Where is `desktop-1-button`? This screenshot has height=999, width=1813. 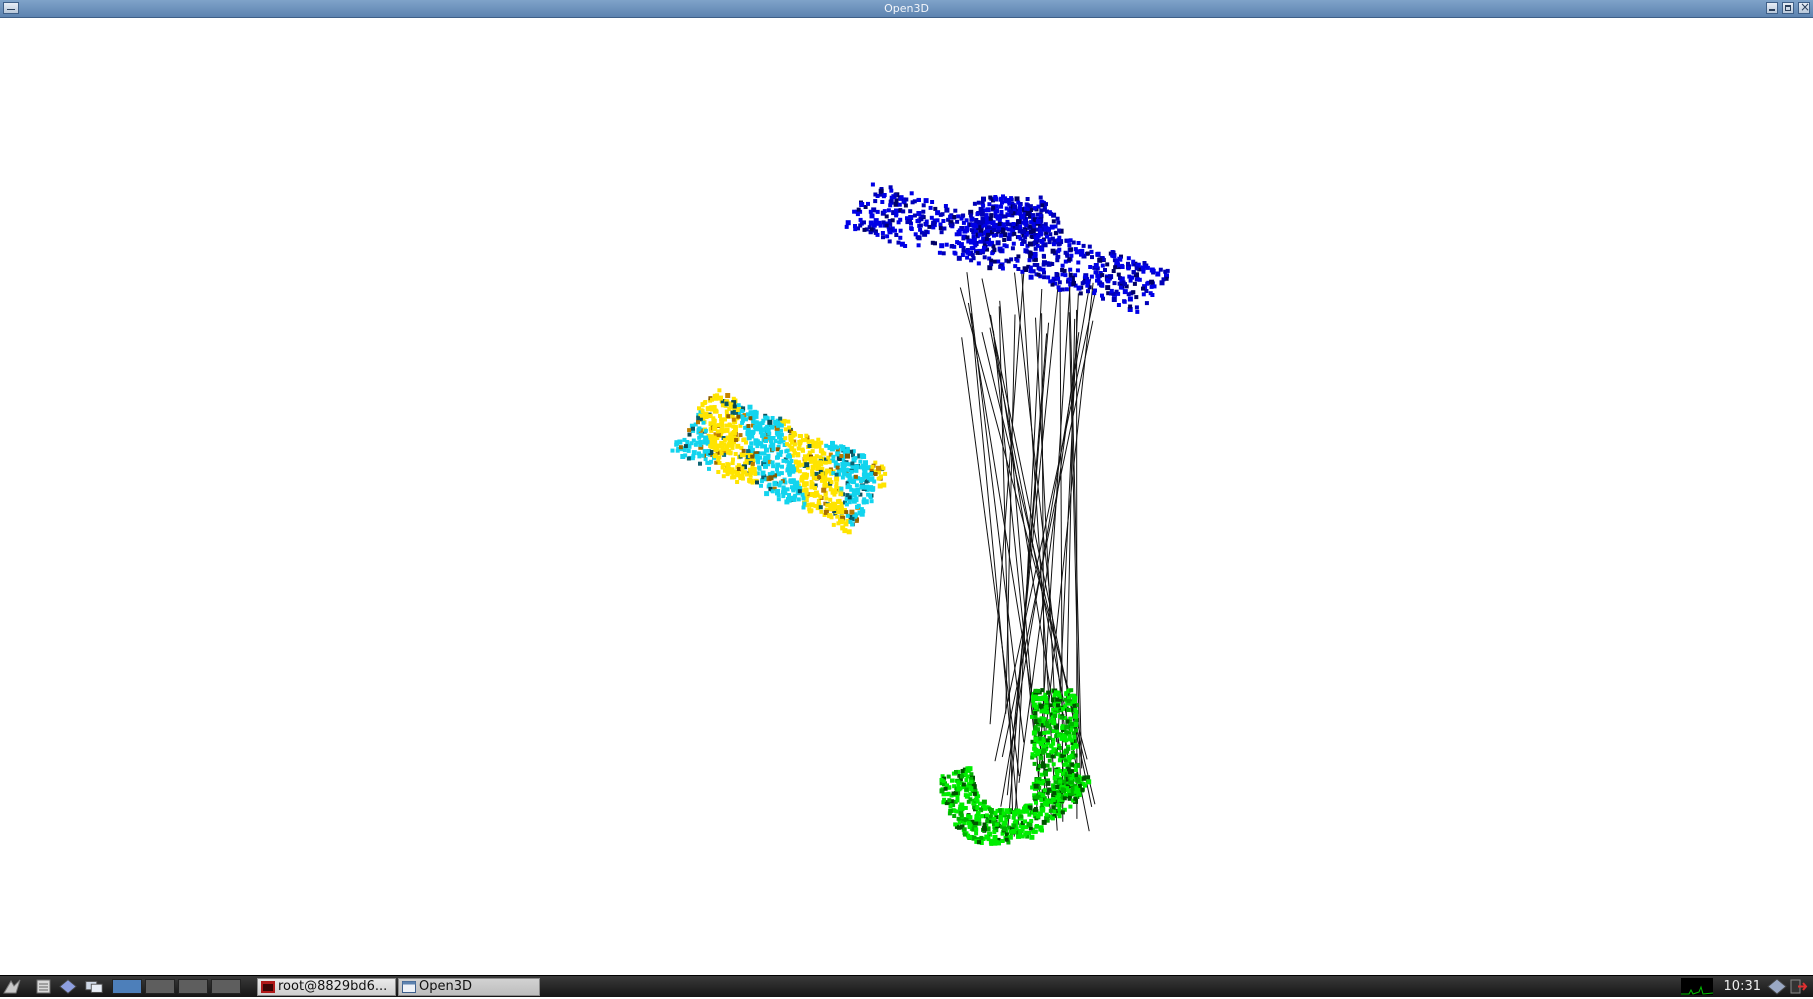 desktop-1-button is located at coordinates (127, 986).